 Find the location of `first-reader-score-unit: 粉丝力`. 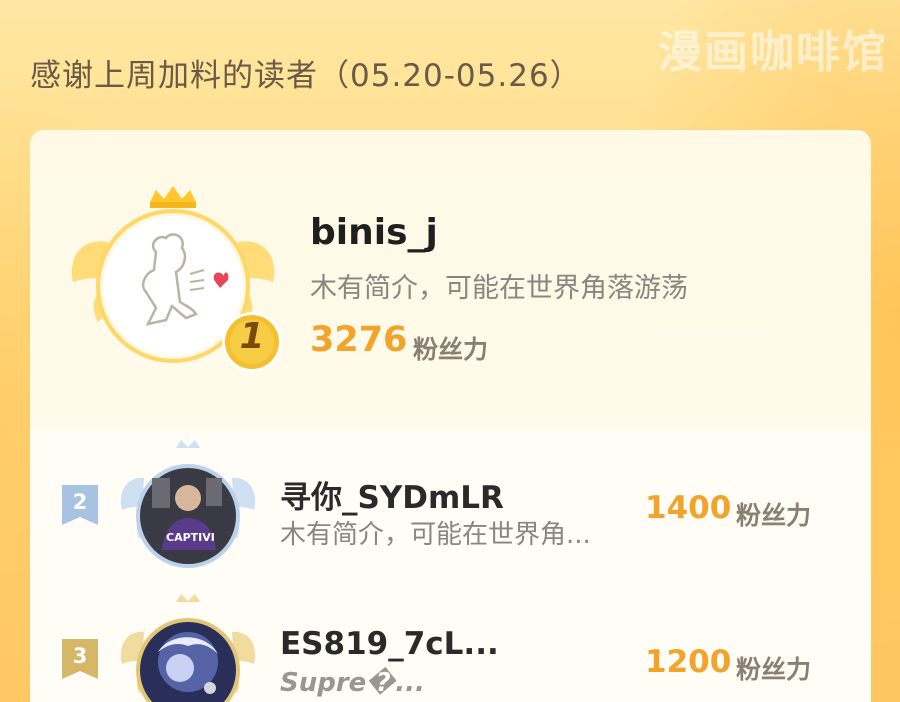

first-reader-score-unit: 粉丝力 is located at coordinates (451, 349).